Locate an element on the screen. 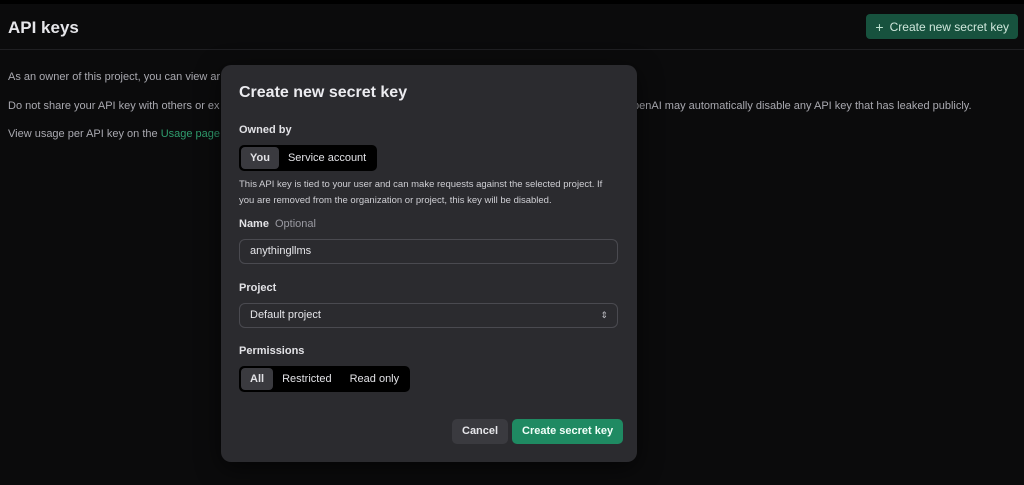 This screenshot has width=1024, height=485. permissions-label: Permissions is located at coordinates (272, 351).